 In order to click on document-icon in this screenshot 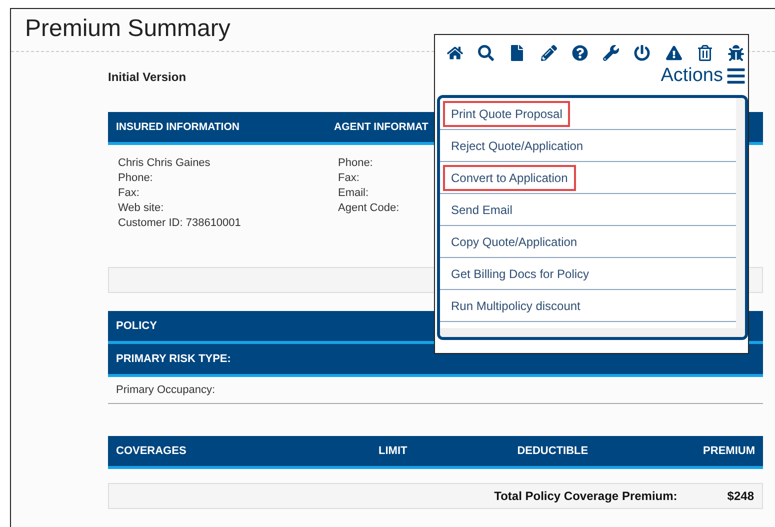, I will do `click(517, 53)`.